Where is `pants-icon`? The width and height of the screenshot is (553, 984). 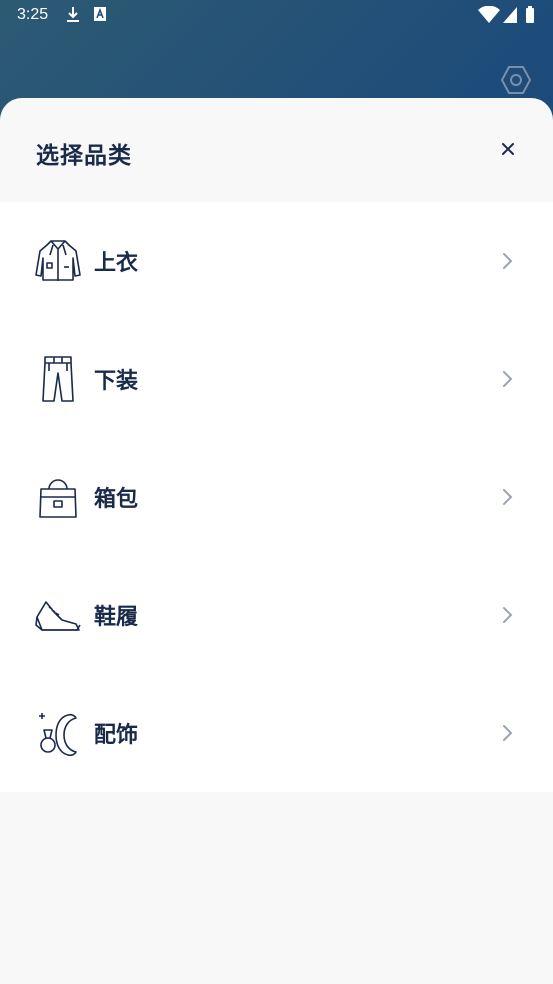 pants-icon is located at coordinates (58, 379).